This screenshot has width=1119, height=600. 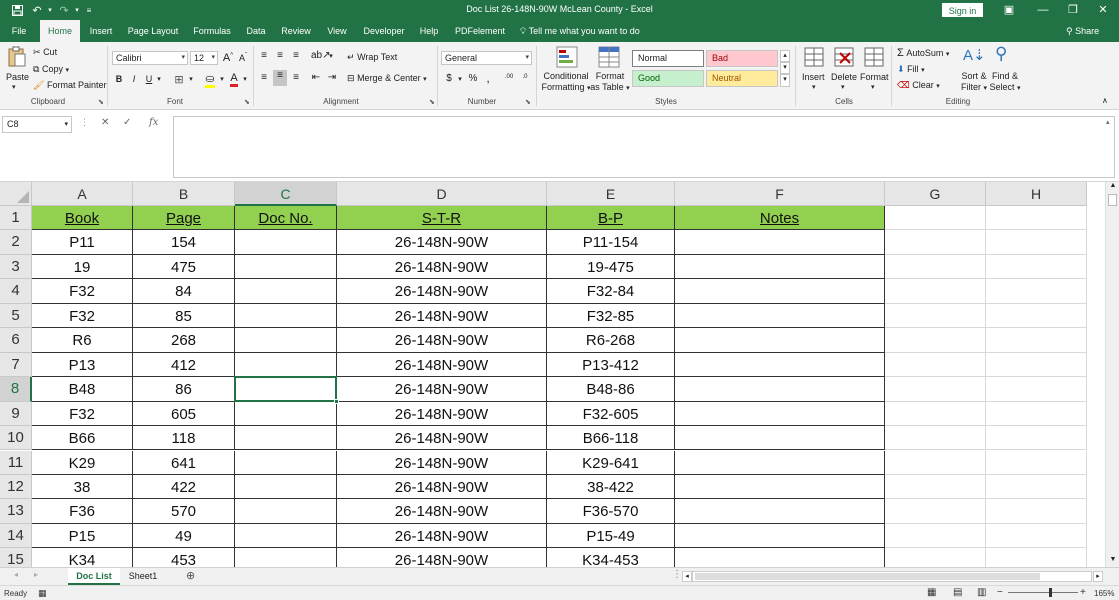 I want to click on tab-split-icon: ⋮, so click(x=677, y=574).